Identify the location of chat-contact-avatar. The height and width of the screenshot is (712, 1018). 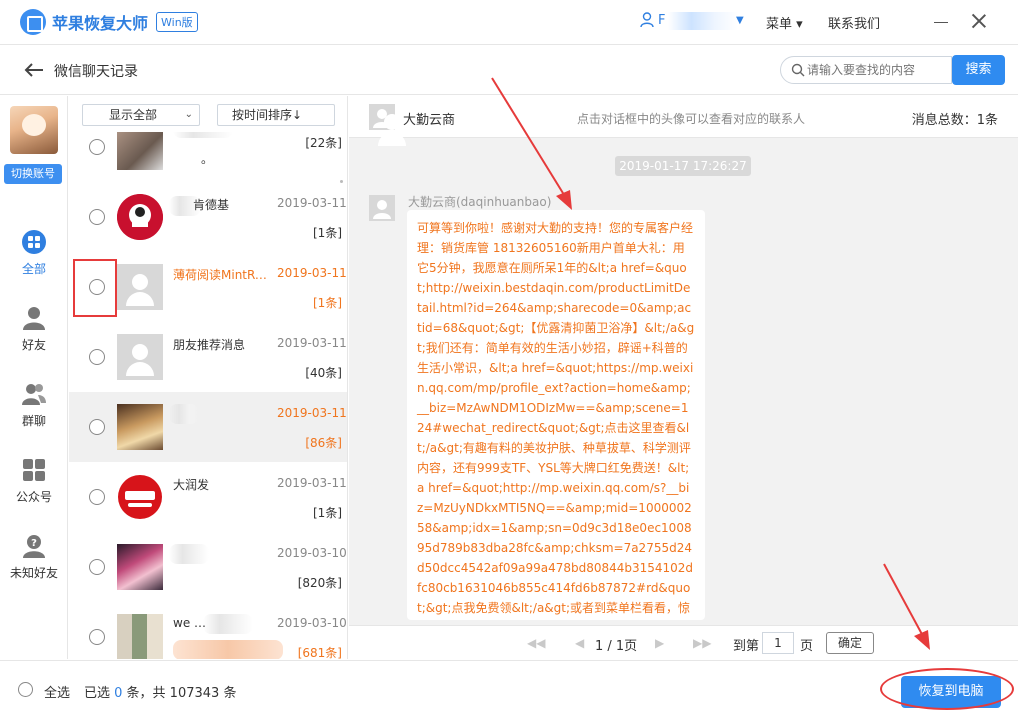
(387, 125).